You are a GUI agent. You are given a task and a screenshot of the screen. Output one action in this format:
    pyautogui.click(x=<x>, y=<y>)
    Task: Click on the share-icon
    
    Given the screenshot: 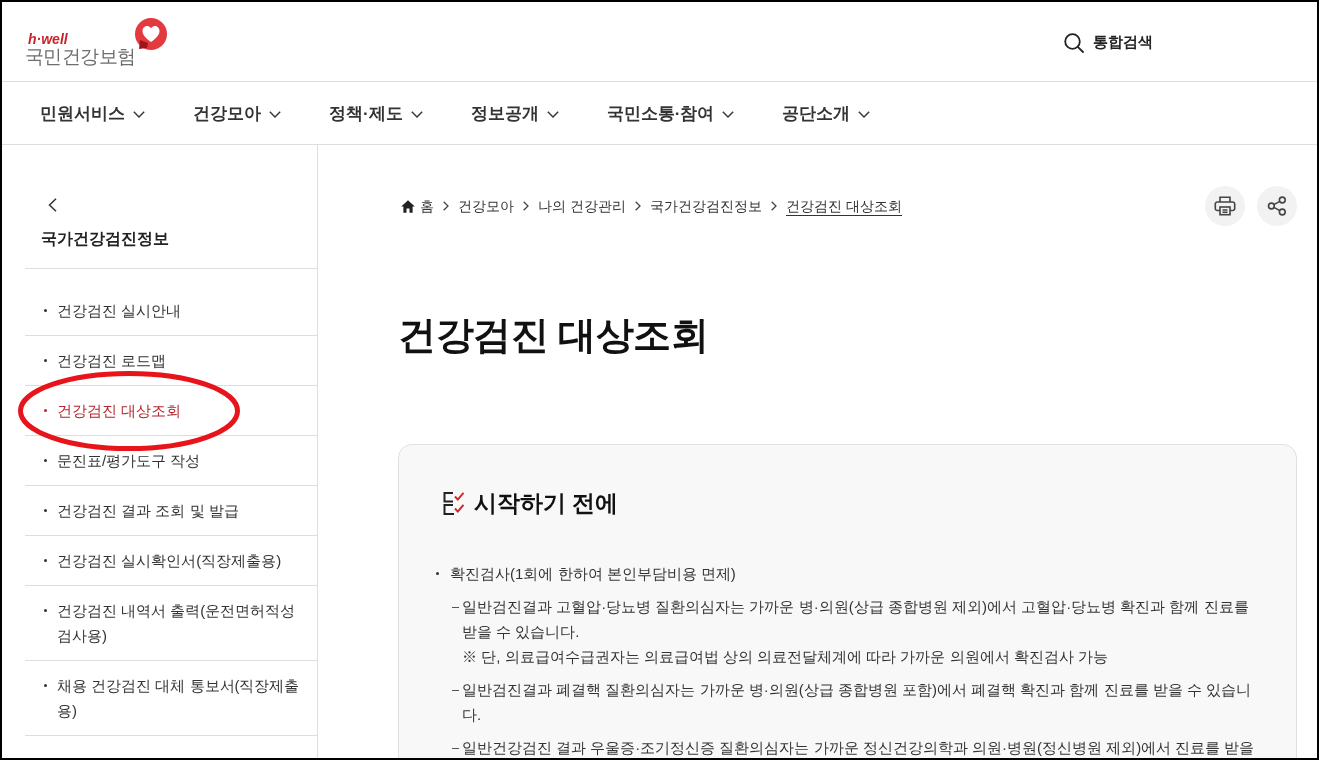 What is the action you would take?
    pyautogui.click(x=1277, y=206)
    